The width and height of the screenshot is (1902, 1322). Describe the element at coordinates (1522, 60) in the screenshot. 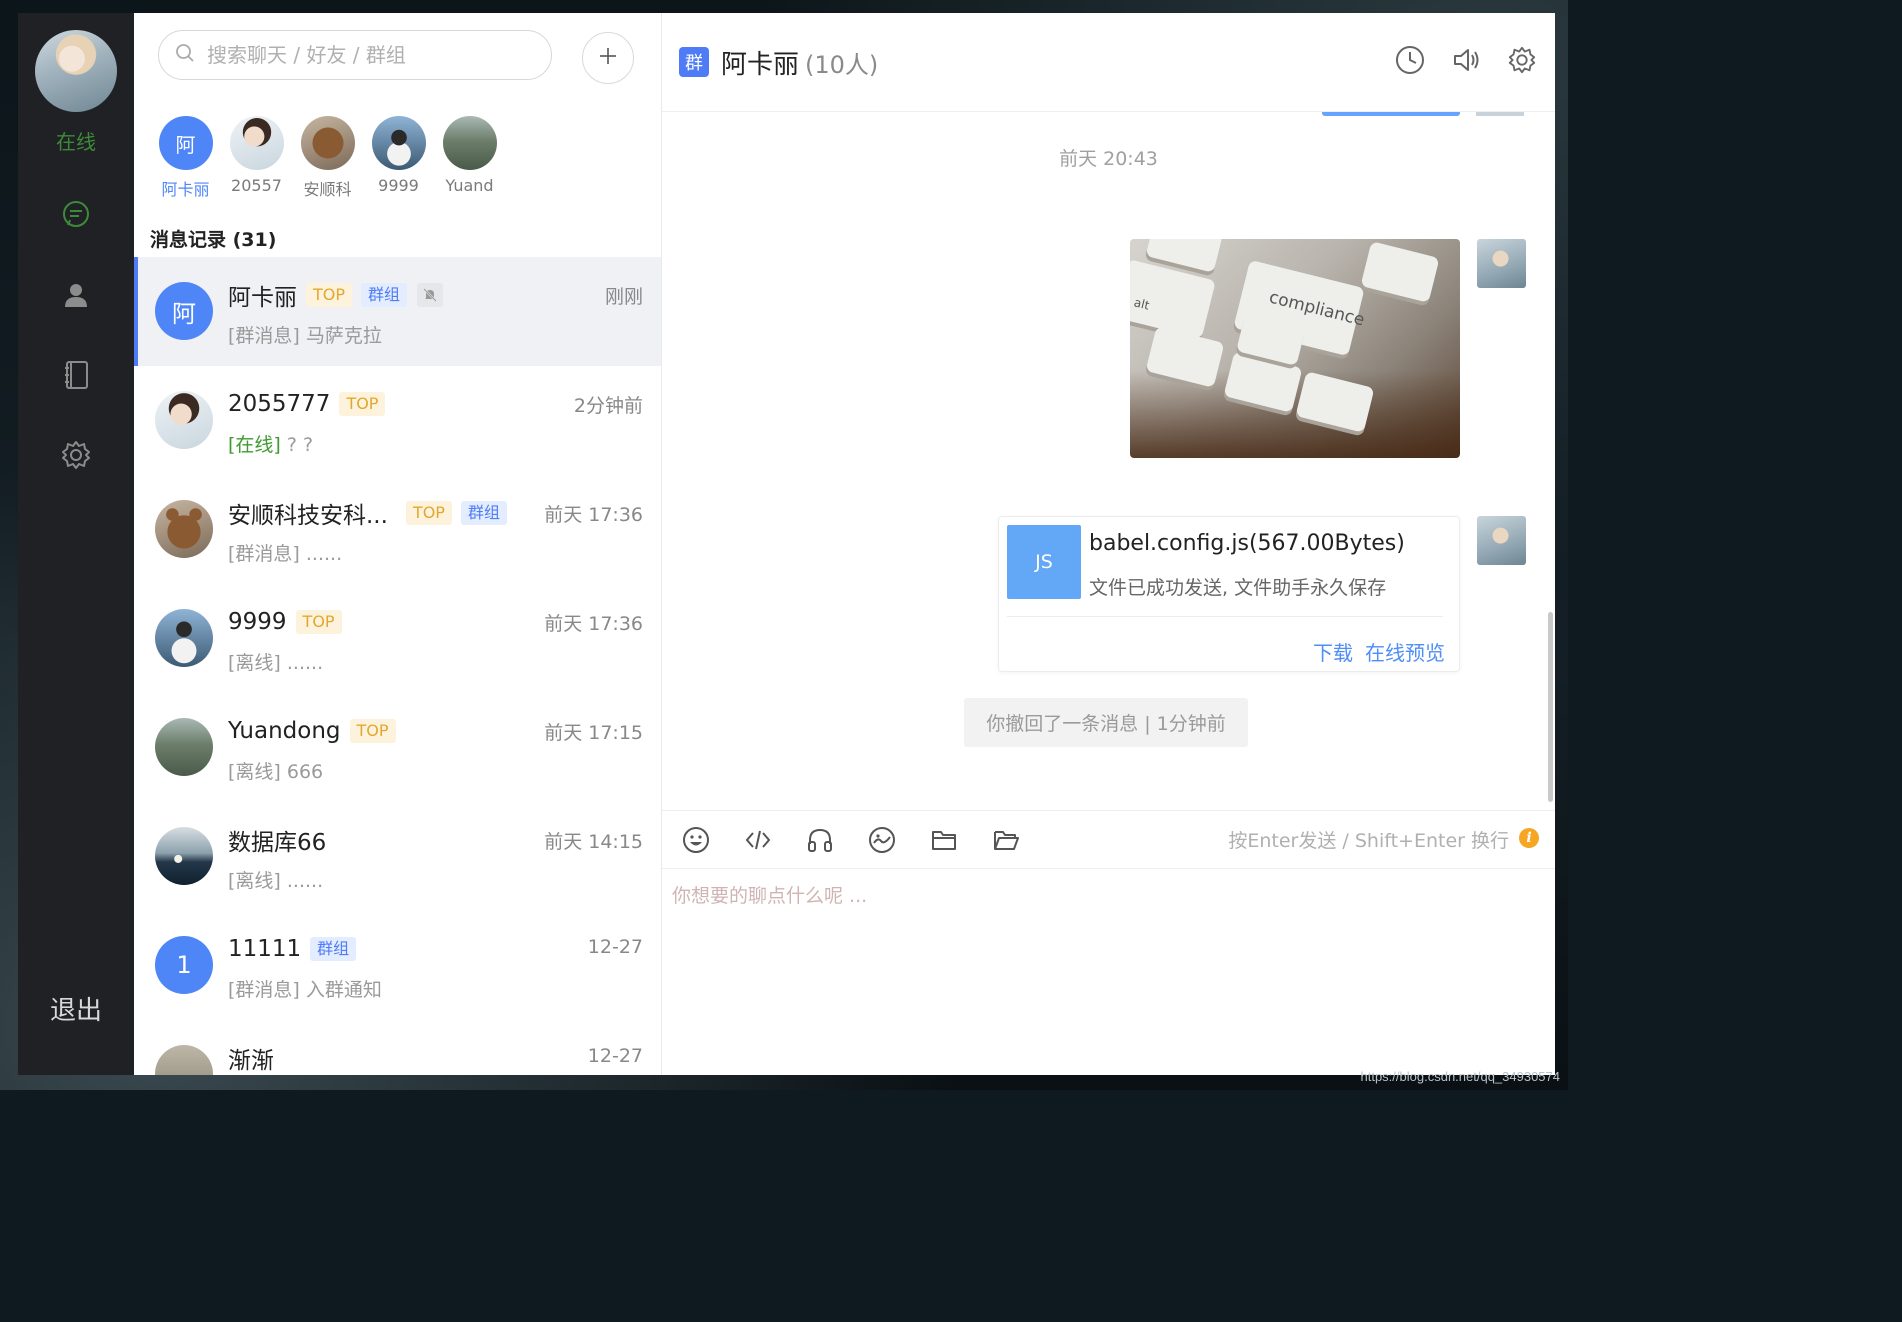

I see `chat-settings-gear-icon` at that location.